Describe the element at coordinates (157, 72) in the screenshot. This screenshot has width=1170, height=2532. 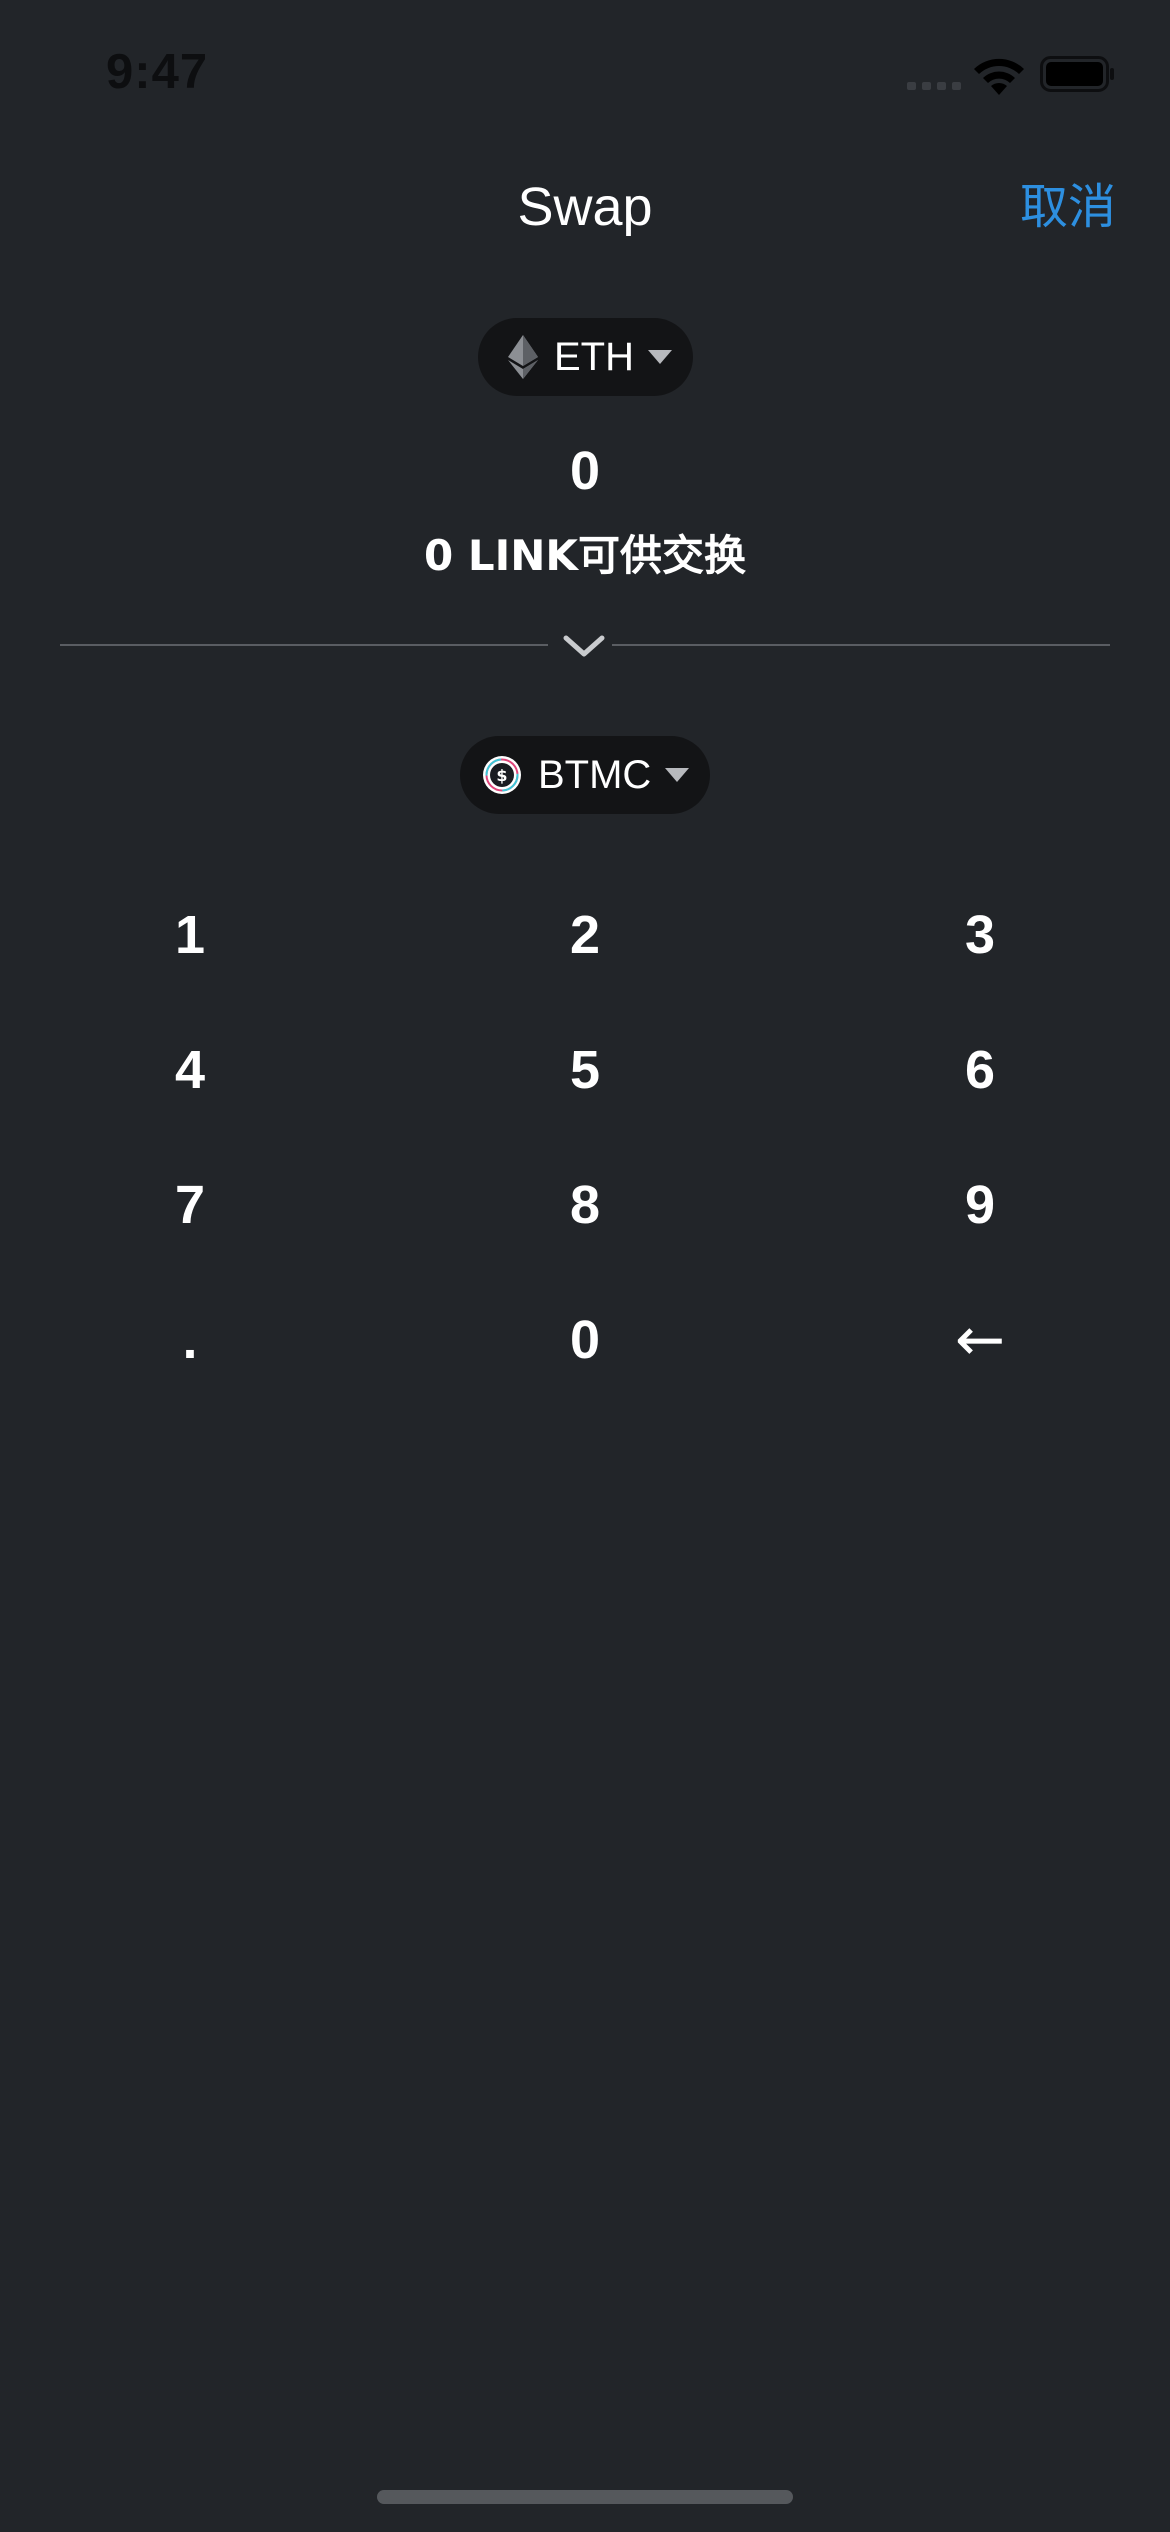
I see `status-time: 9:47` at that location.